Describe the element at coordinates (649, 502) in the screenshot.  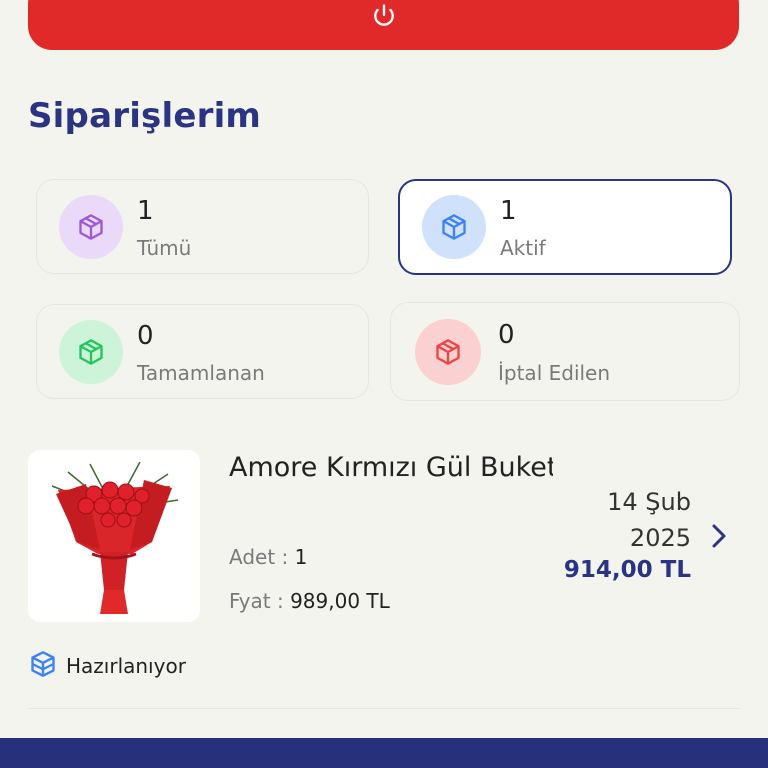
I see `order-date-day: 14 Şub` at that location.